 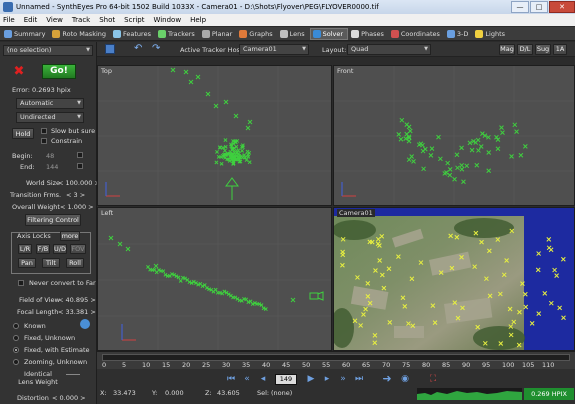 What do you see at coordinates (44, 131) in the screenshot?
I see `slow-but-sure-checkbox` at bounding box center [44, 131].